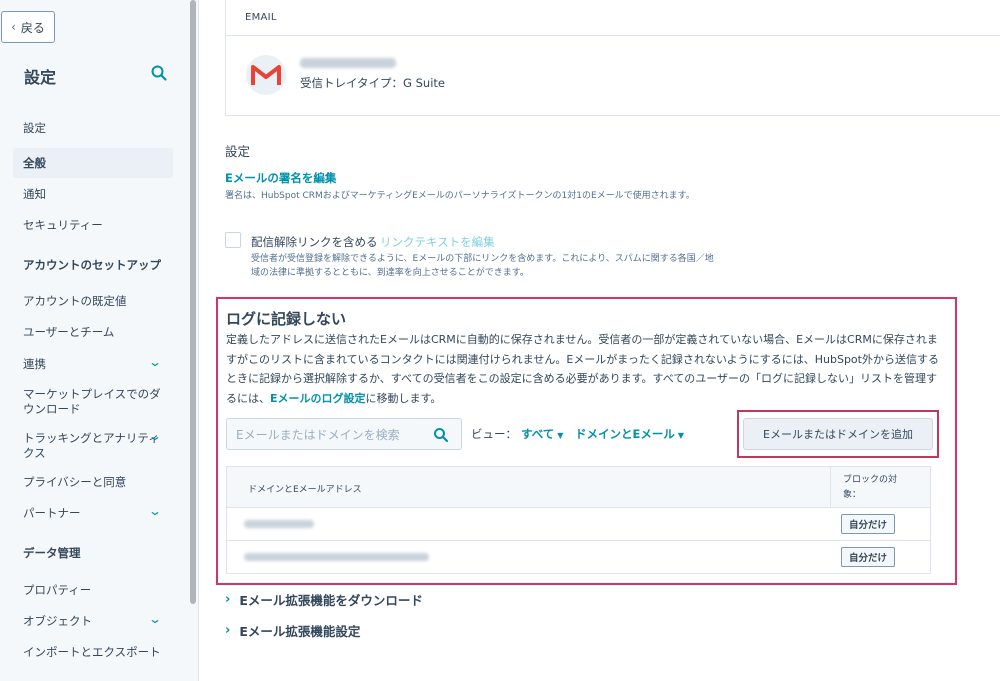  What do you see at coordinates (314, 242) in the screenshot?
I see `unsubscribe-label: 配信解除リンクを含める` at bounding box center [314, 242].